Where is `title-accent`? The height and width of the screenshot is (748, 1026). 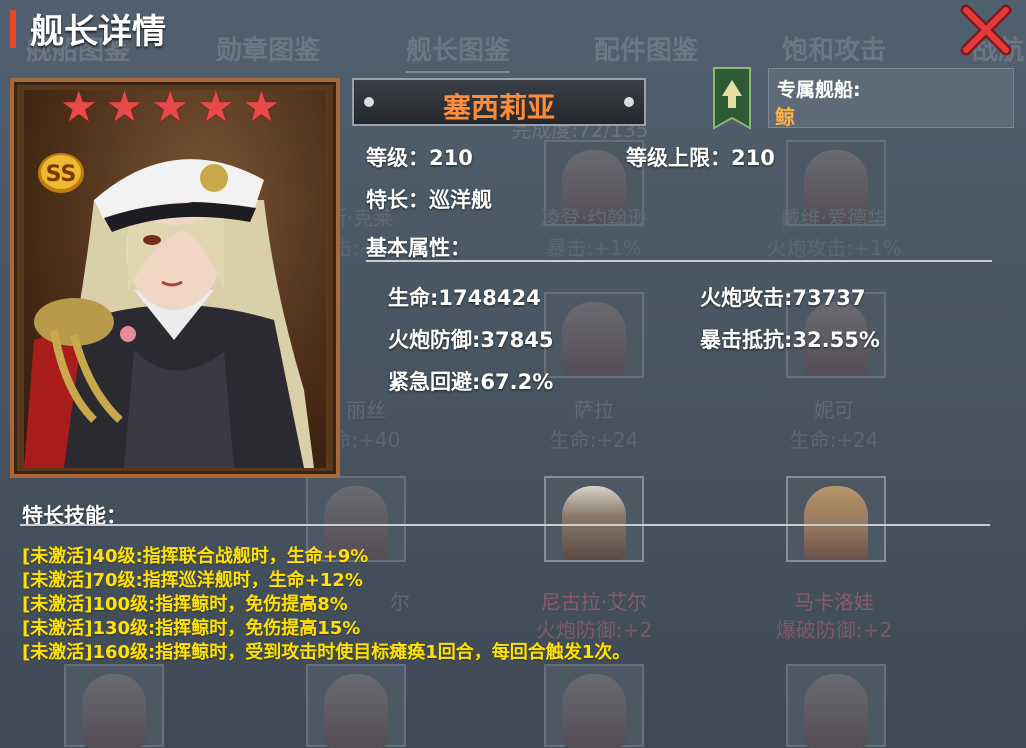
title-accent is located at coordinates (13, 29).